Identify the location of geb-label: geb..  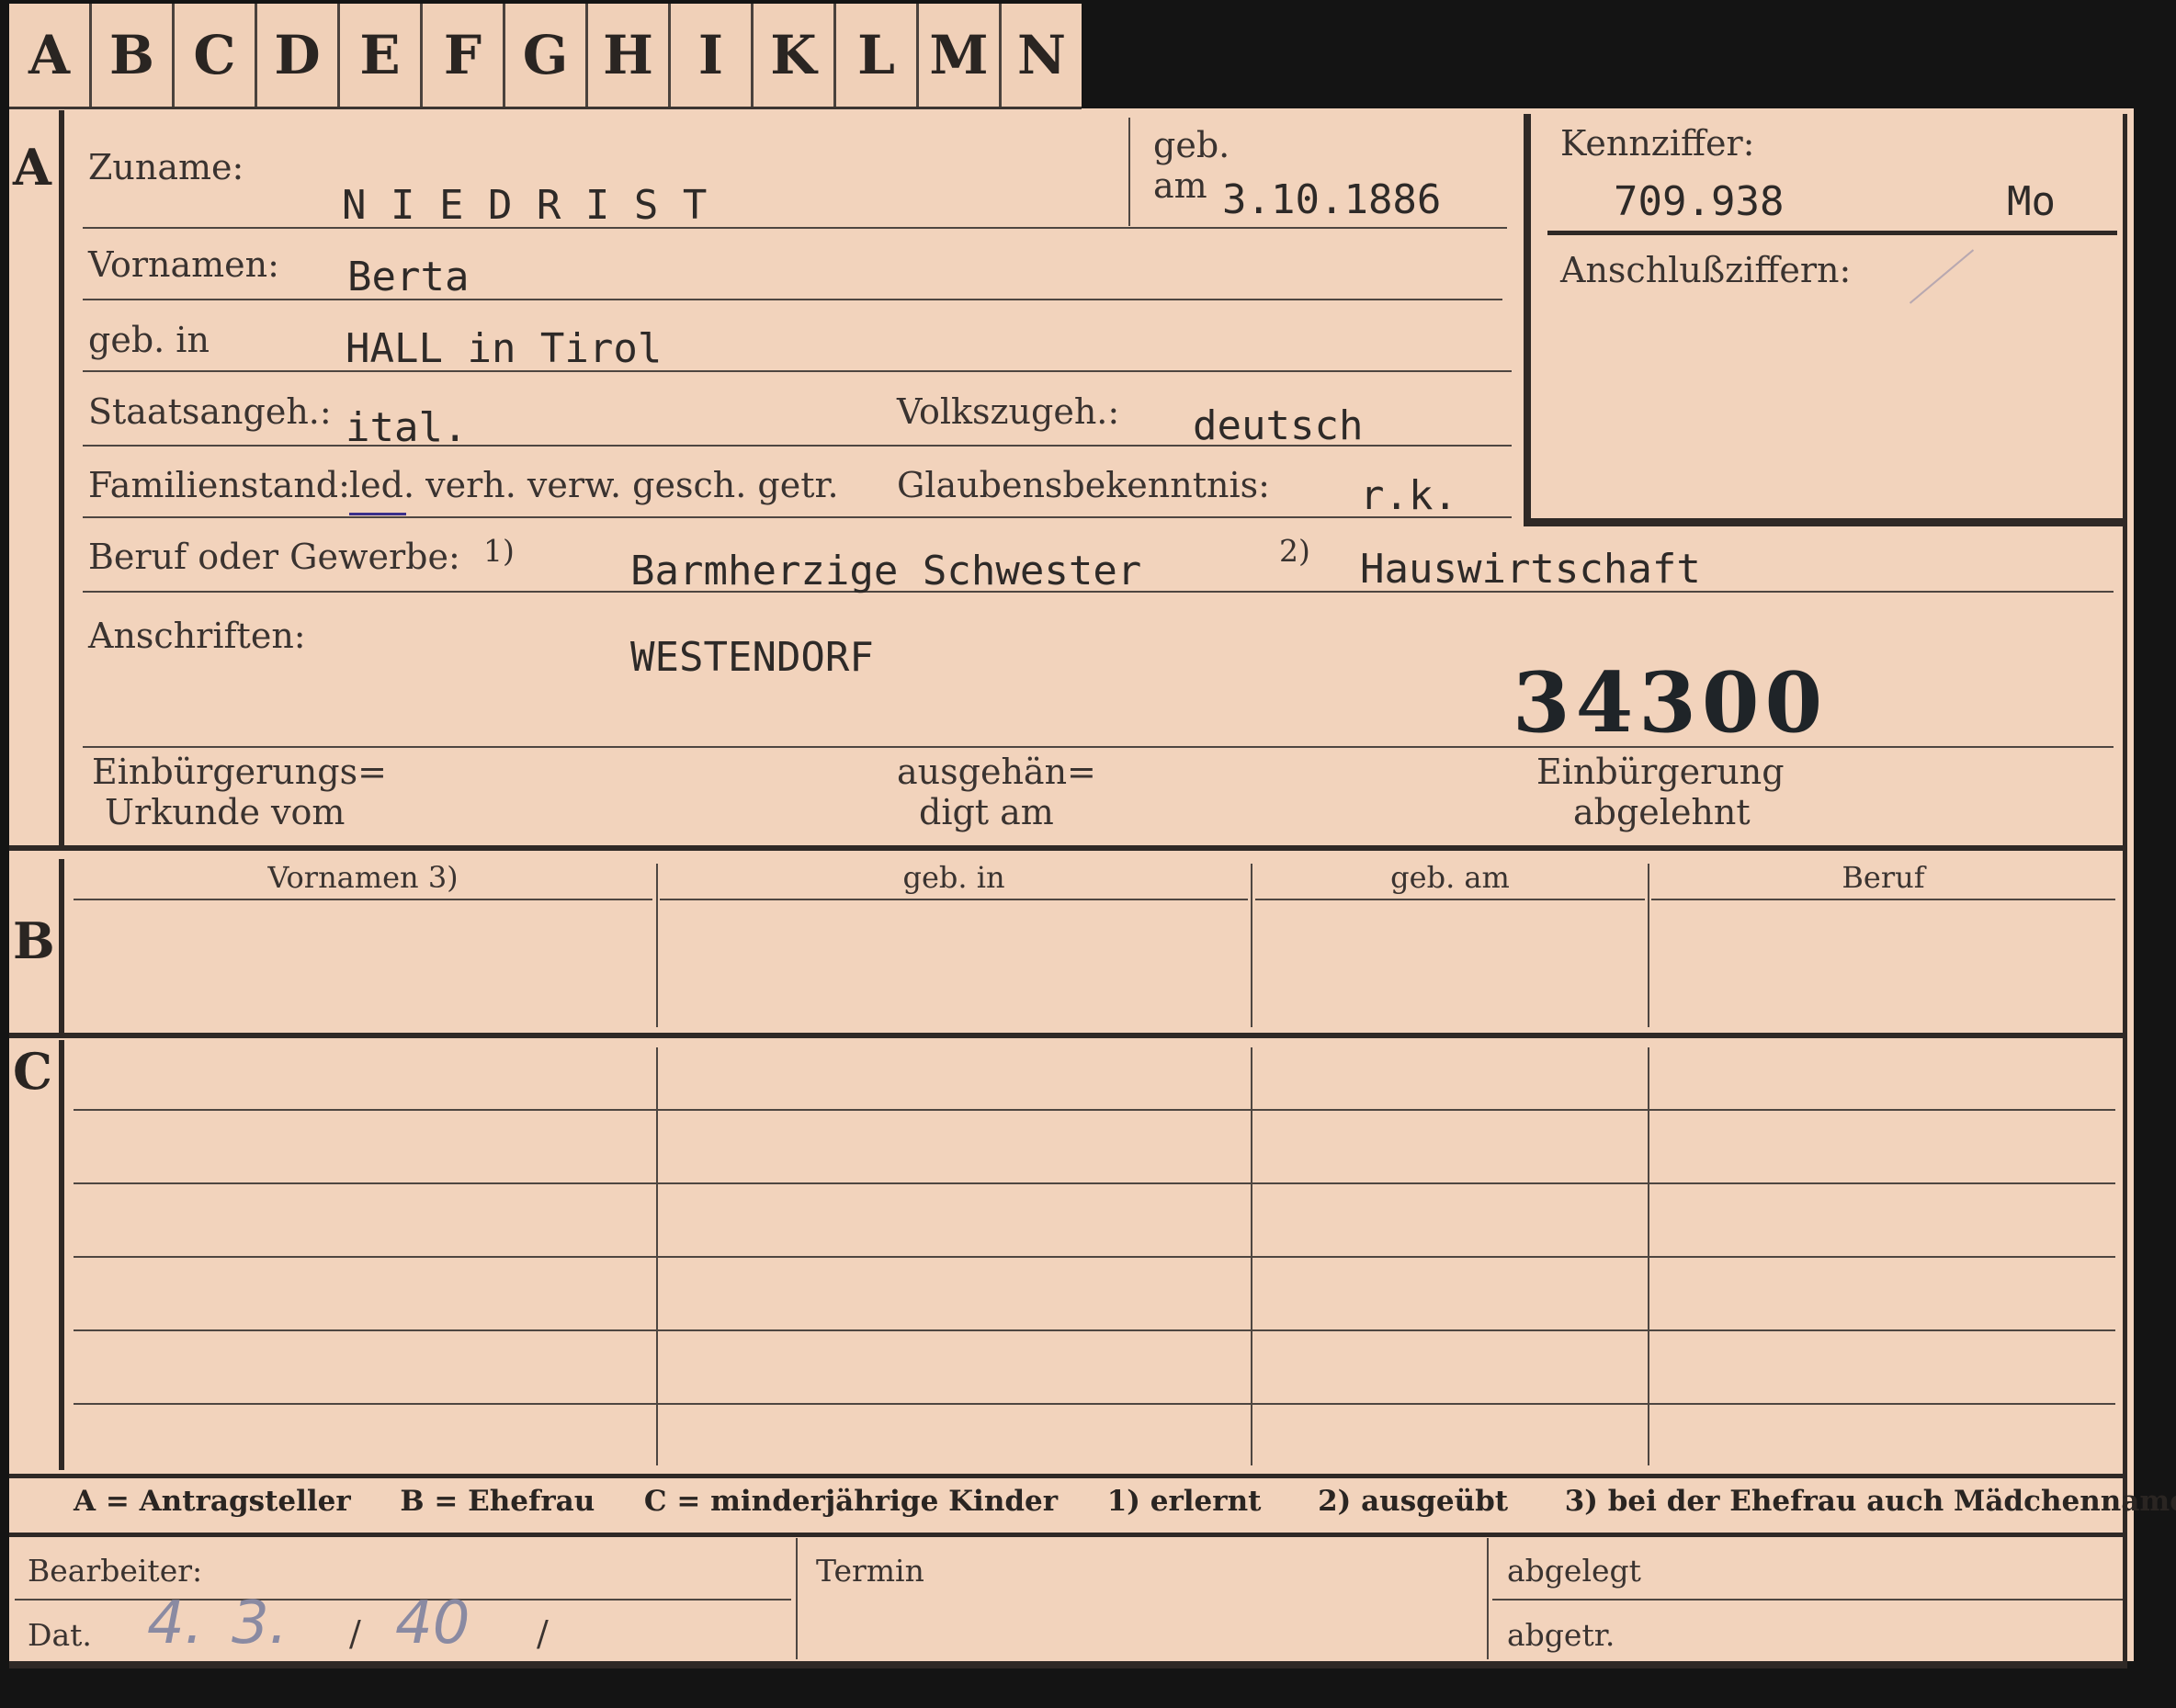
(1191, 145).